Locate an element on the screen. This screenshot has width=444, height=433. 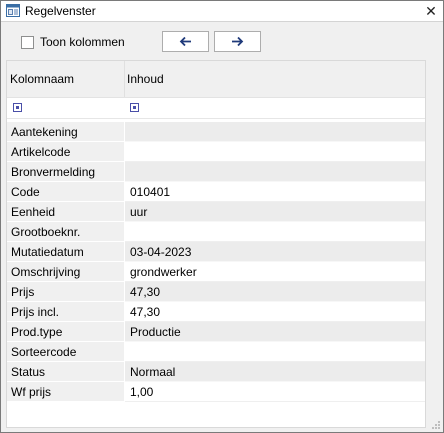
table-row: Wf prijs 1,00 is located at coordinates (216, 392).